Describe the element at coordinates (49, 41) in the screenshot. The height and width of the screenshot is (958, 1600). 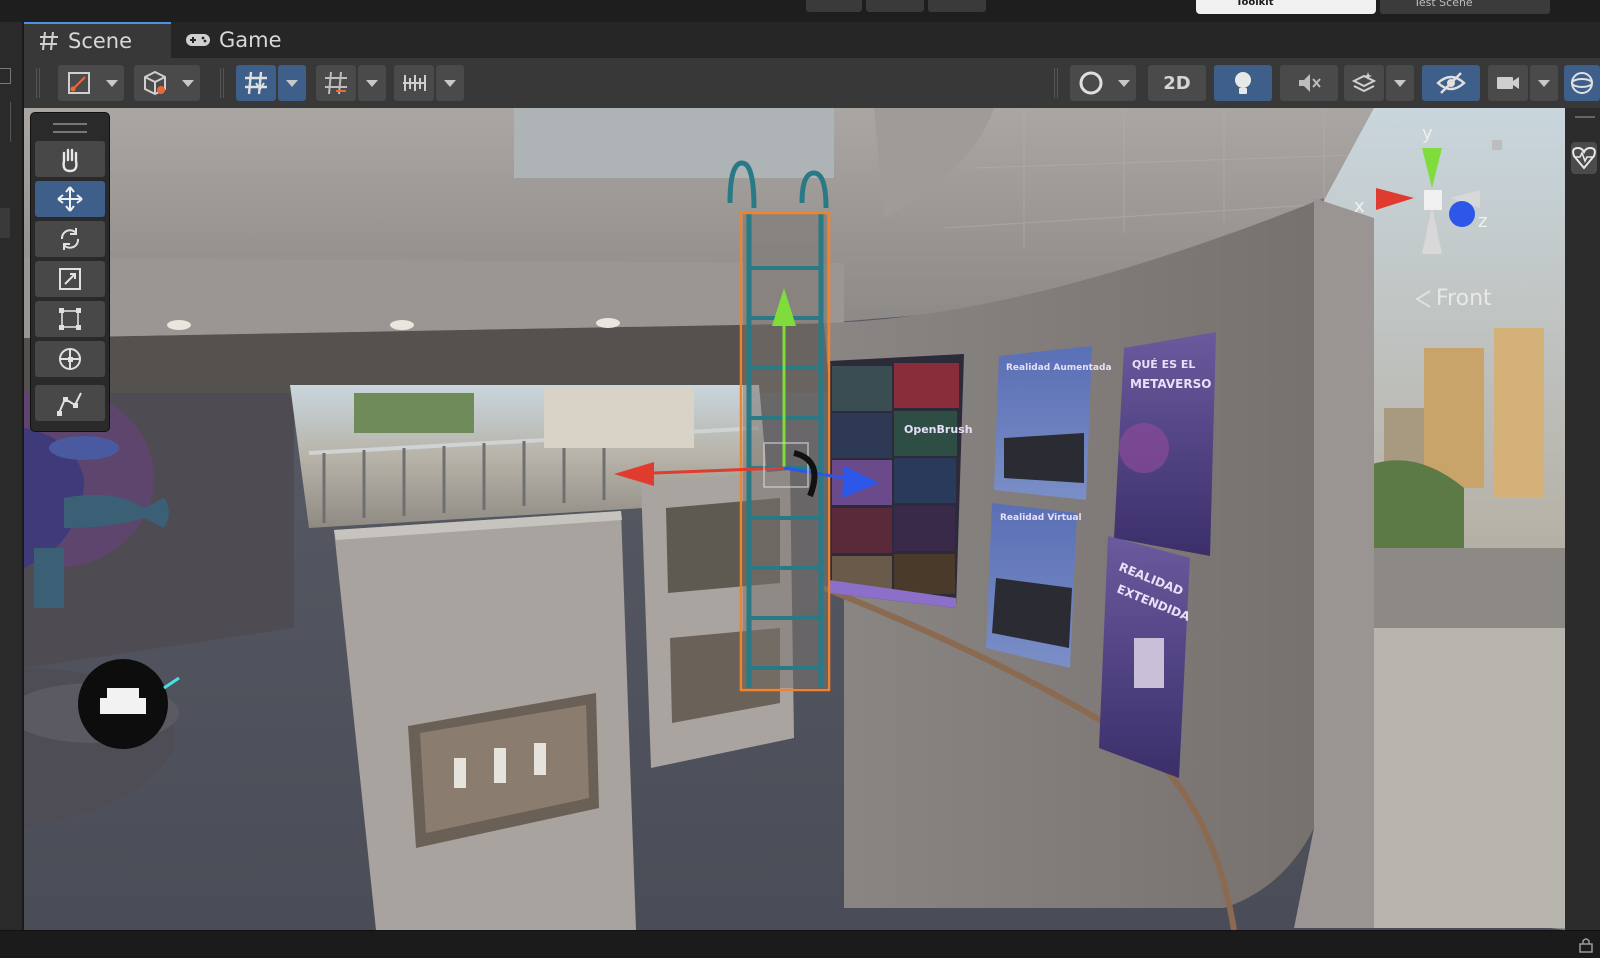
I see `hash-grid-icon` at that location.